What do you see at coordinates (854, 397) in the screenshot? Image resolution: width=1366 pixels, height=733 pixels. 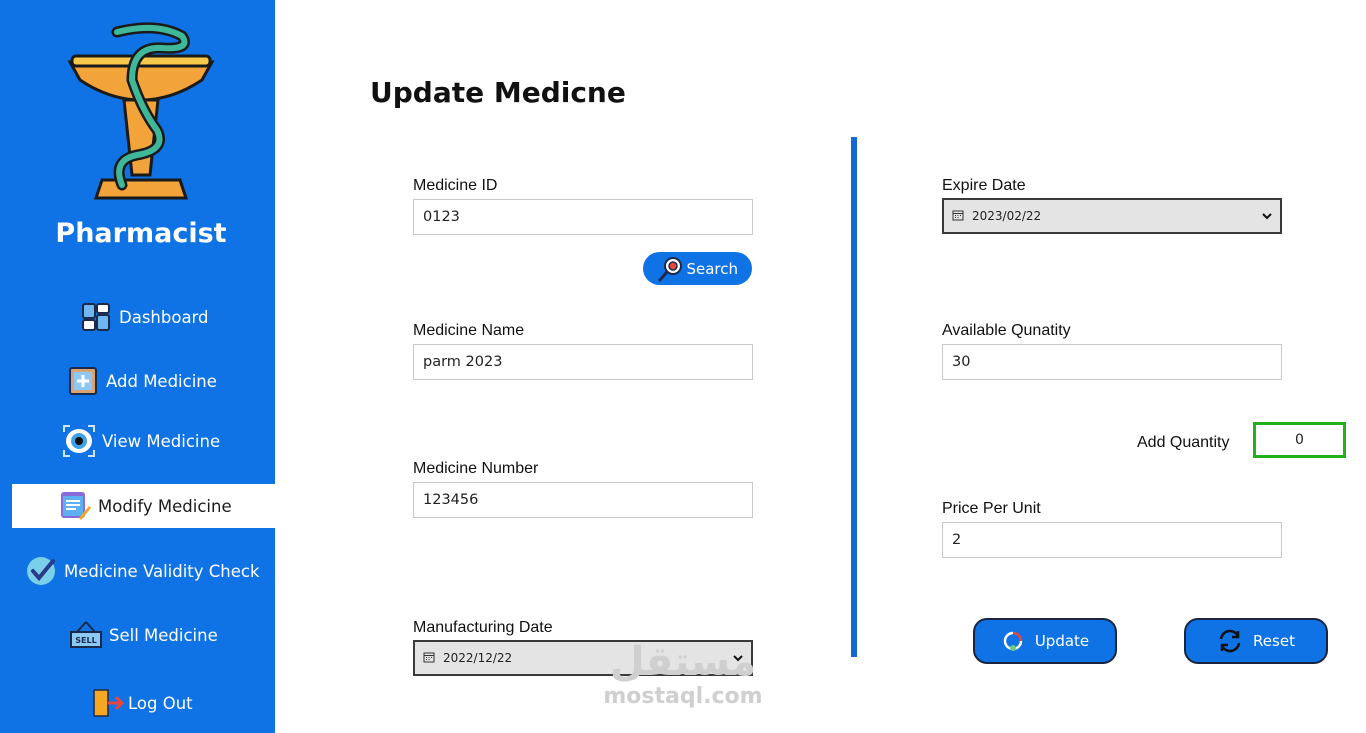 I see `vertical-divider` at bounding box center [854, 397].